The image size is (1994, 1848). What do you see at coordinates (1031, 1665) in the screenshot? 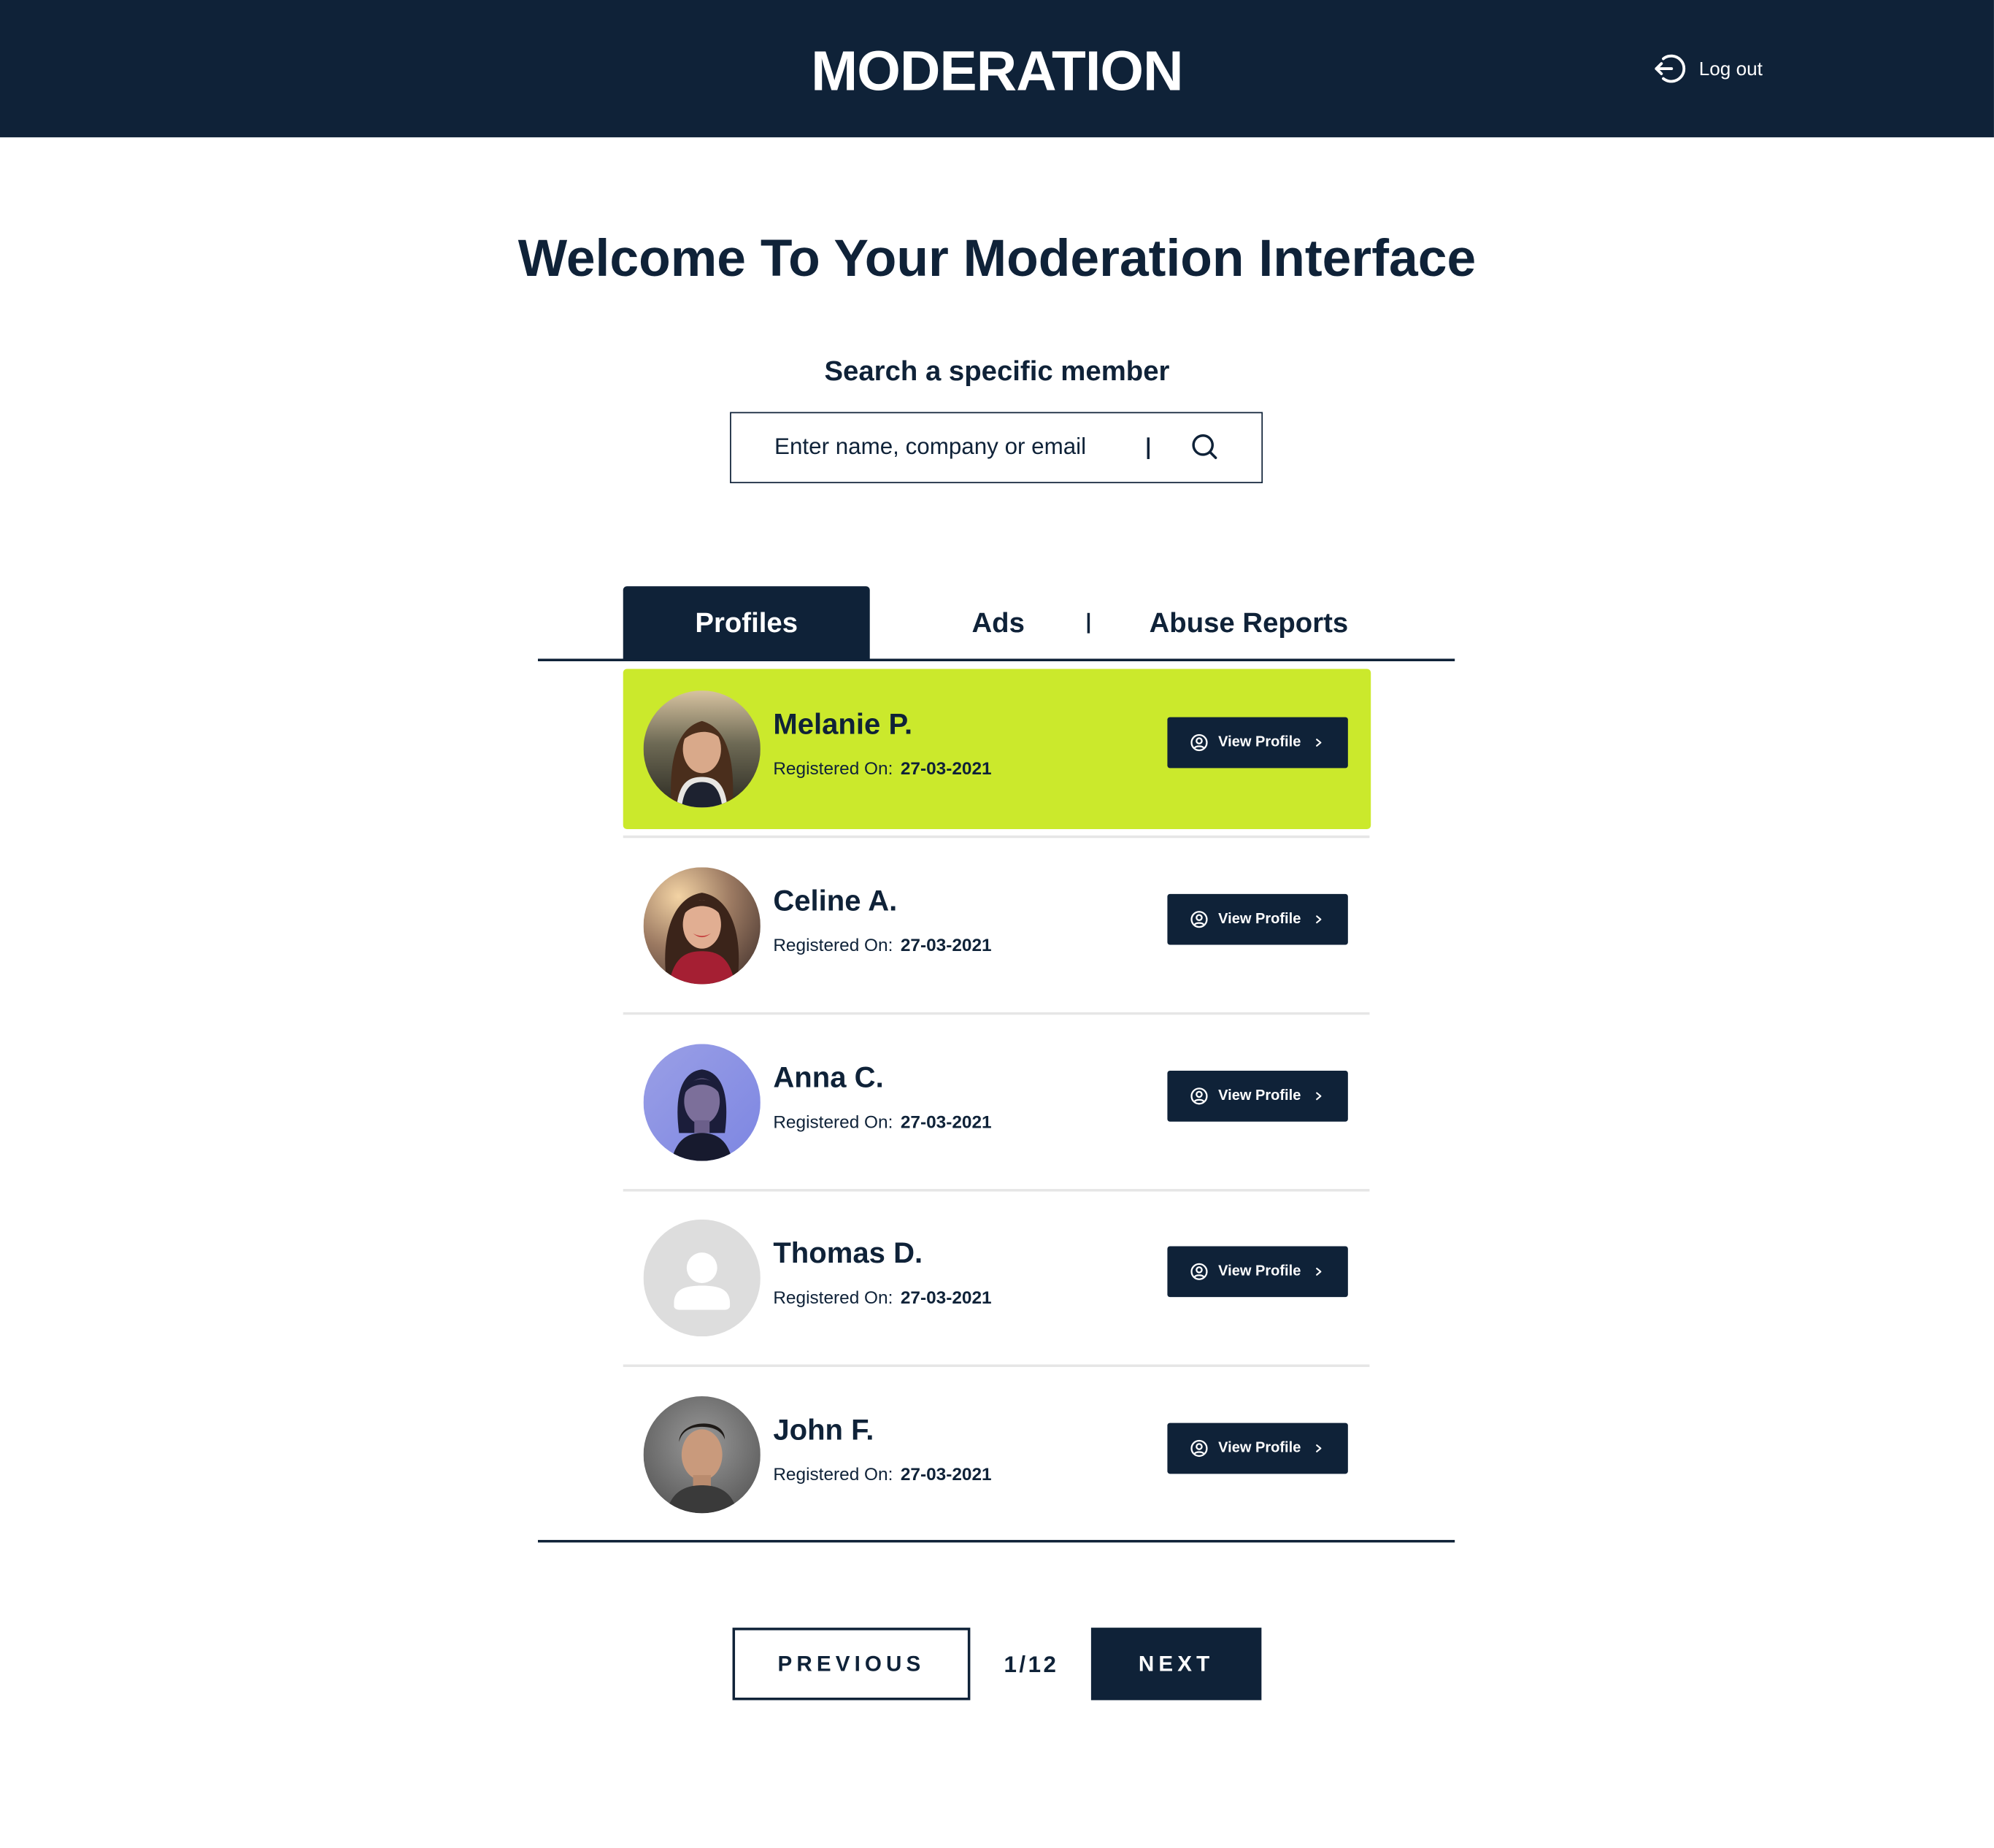
I see `page-indicator: 1/12` at bounding box center [1031, 1665].